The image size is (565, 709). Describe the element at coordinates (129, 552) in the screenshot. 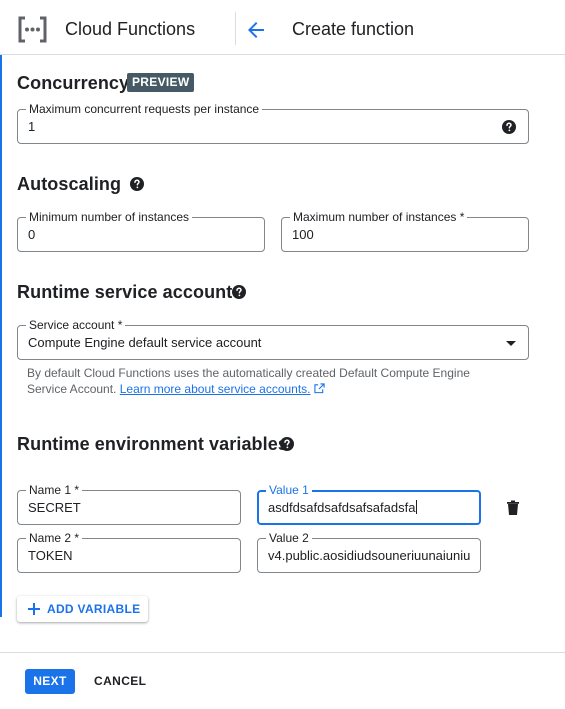

I see `env-name-2-field: Name 2 * TOKEN` at that location.